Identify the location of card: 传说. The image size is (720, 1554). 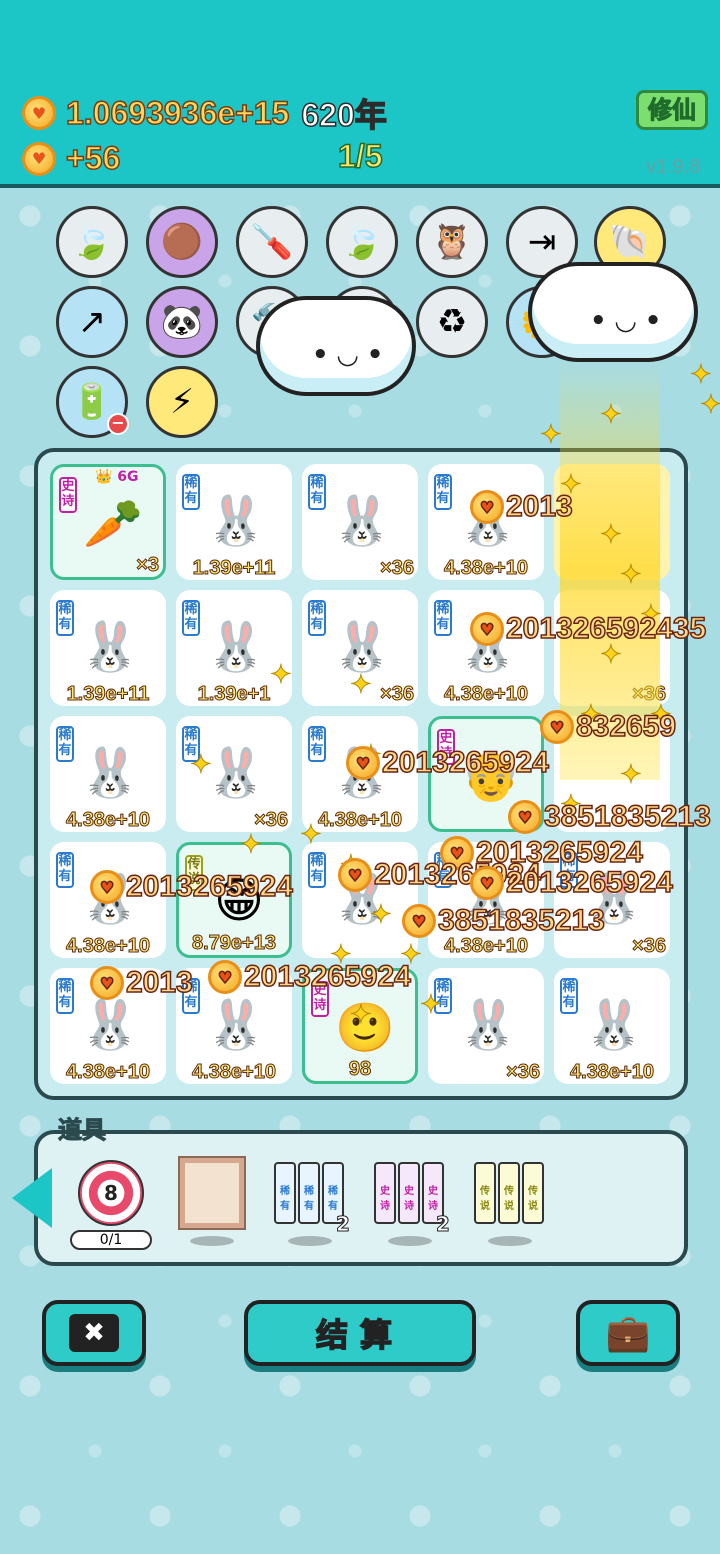
(509, 1193).